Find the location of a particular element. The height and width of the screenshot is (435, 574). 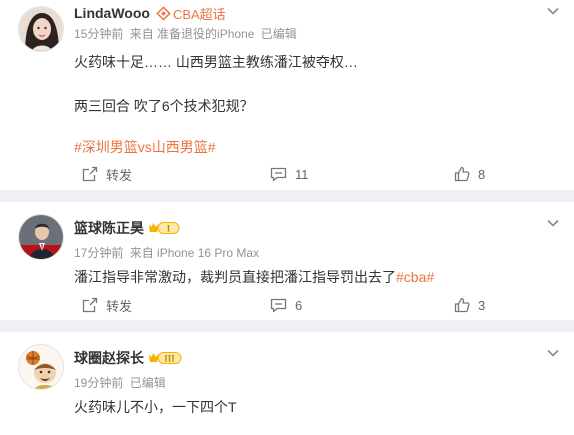

comment-button: 6 is located at coordinates (286, 305).